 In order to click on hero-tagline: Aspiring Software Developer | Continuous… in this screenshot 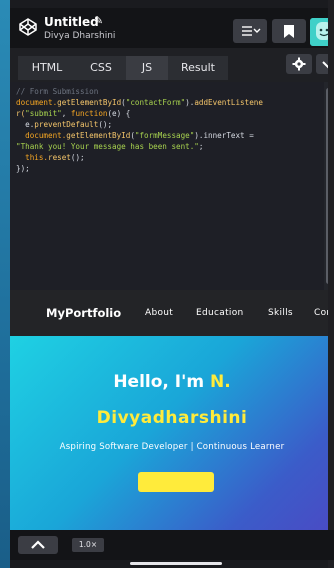, I will do `click(172, 447)`.